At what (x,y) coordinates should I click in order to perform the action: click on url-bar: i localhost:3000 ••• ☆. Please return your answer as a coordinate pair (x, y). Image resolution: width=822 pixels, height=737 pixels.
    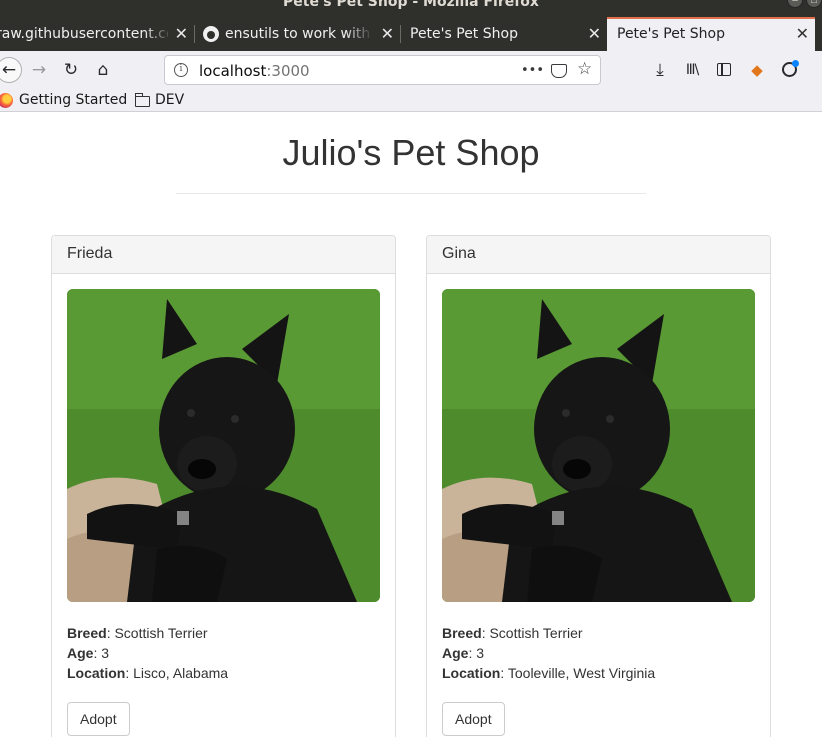
    Looking at the image, I should click on (382, 70).